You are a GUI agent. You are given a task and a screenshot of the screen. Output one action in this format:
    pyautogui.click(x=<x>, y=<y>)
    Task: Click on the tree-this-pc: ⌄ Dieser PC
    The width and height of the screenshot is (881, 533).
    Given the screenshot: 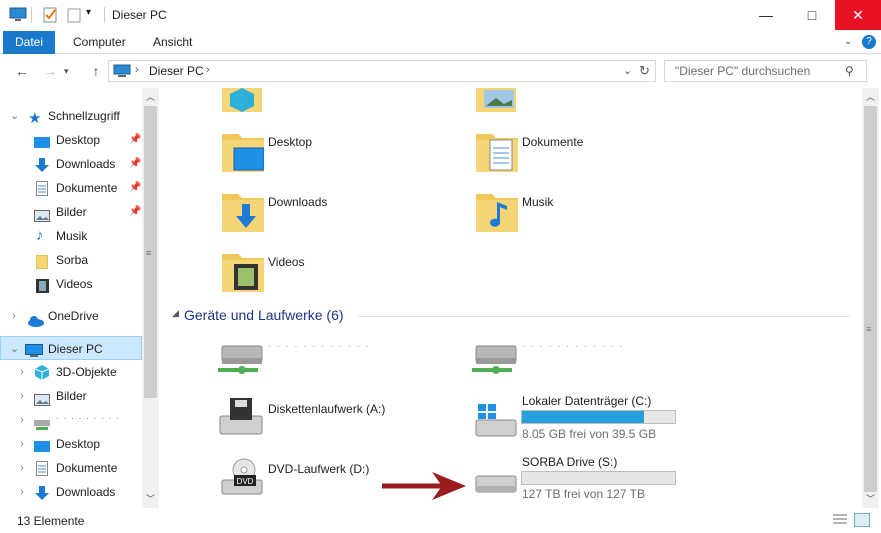 What is the action you would take?
    pyautogui.click(x=71, y=348)
    